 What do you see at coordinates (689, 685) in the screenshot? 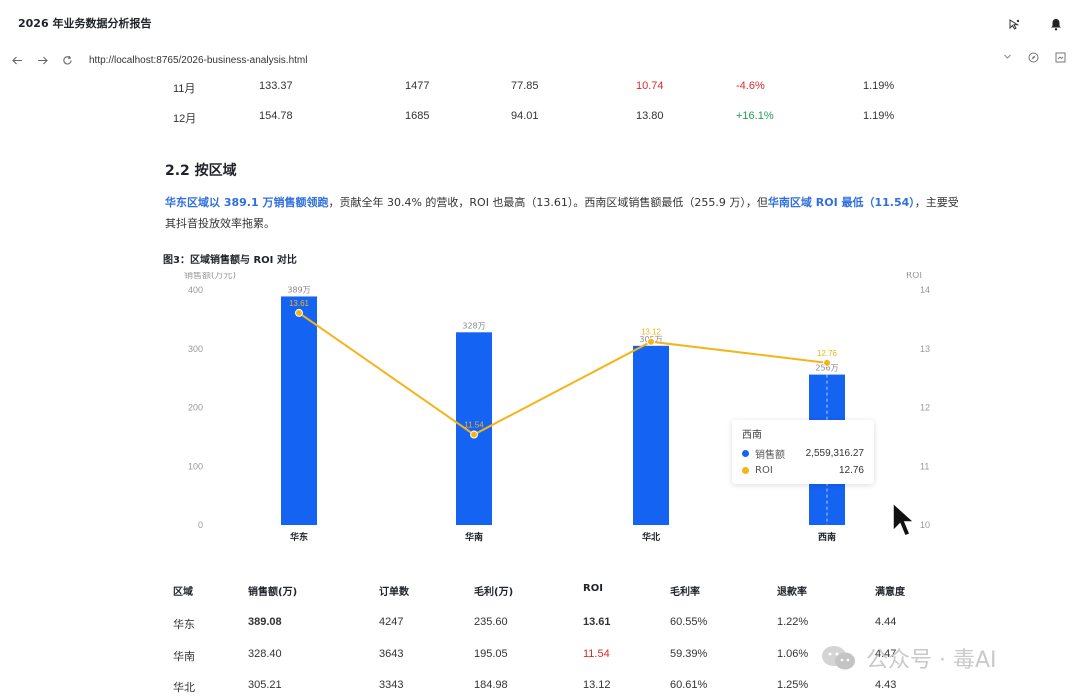
I see `margin-cell: 60.61%` at bounding box center [689, 685].